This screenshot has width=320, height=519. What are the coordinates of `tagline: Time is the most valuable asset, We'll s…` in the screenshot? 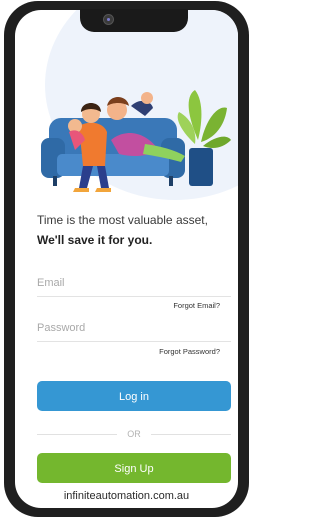 It's located at (137, 230).